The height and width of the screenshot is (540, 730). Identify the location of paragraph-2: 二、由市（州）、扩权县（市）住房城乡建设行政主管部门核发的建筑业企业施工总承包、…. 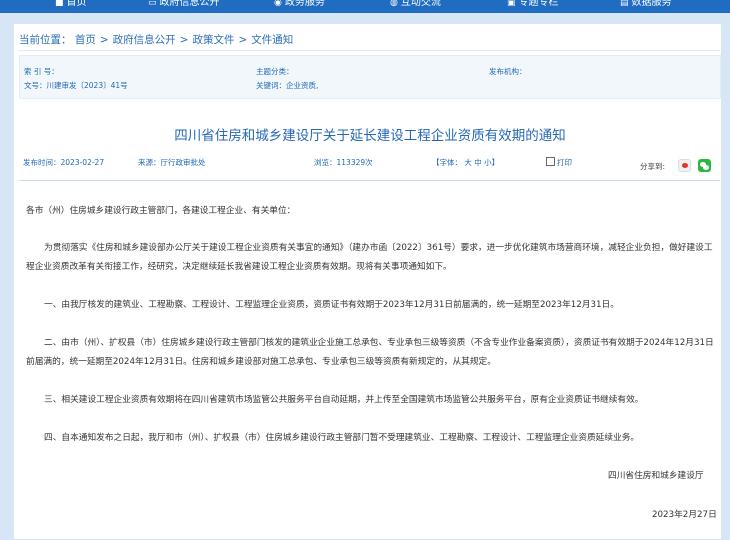
(370, 352).